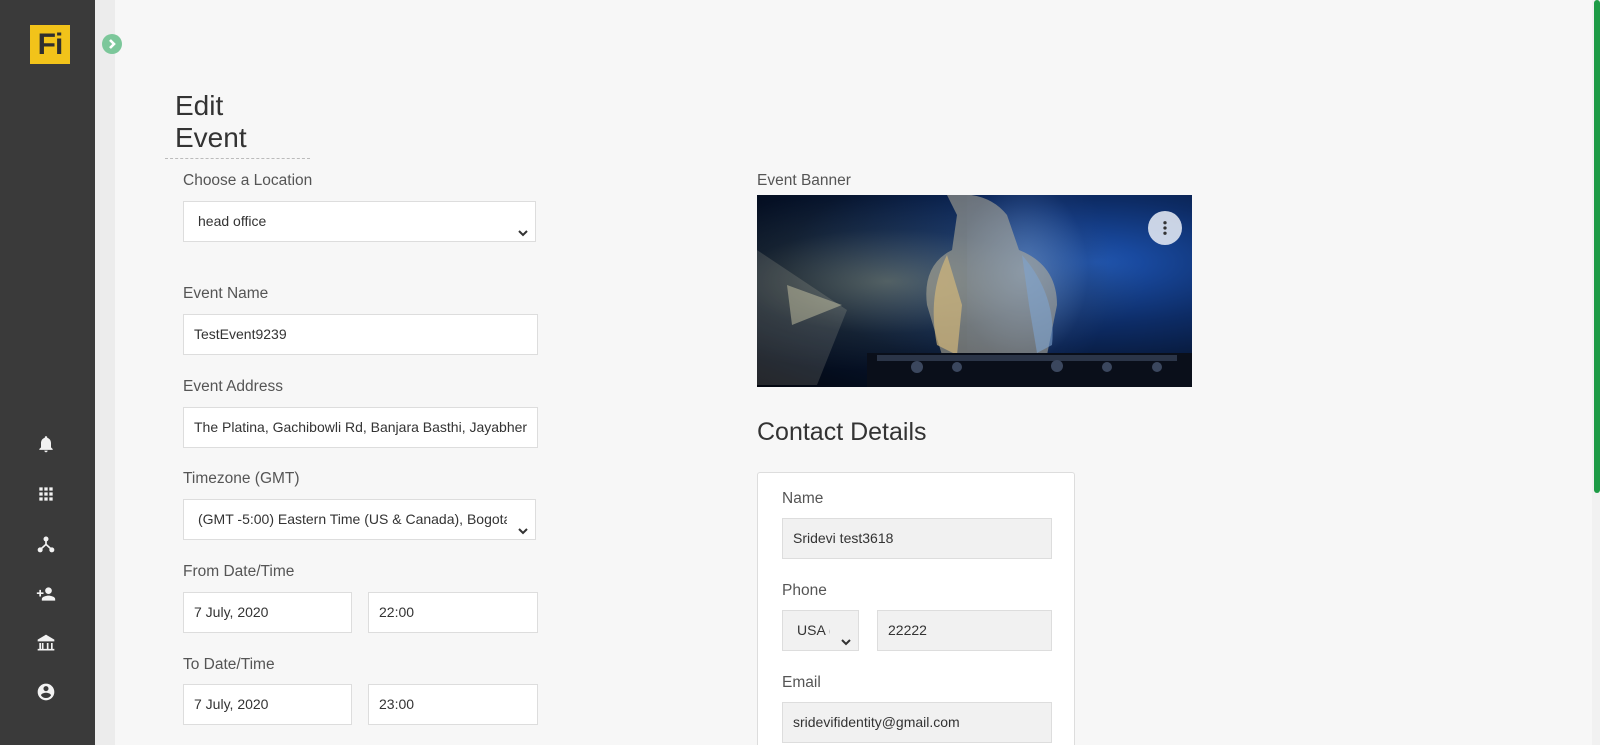 Image resolution: width=1600 pixels, height=745 pixels. I want to click on event-address-label: Event Address, so click(233, 386).